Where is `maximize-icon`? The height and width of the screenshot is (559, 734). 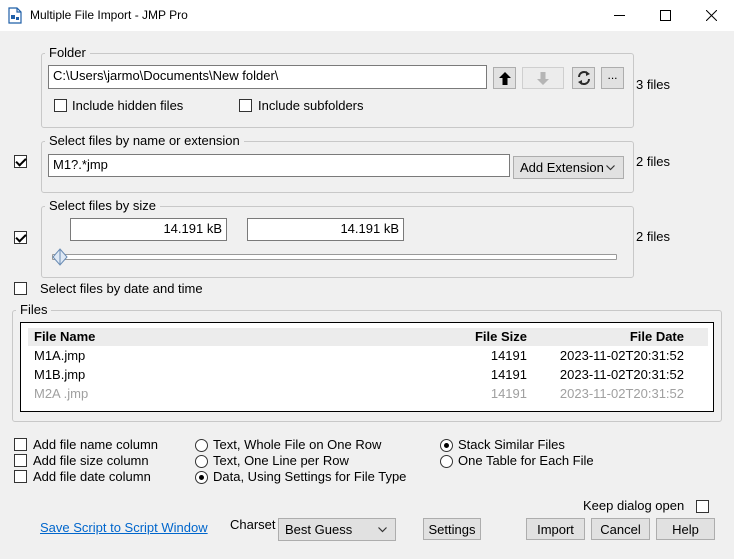
maximize-icon is located at coordinates (665, 15).